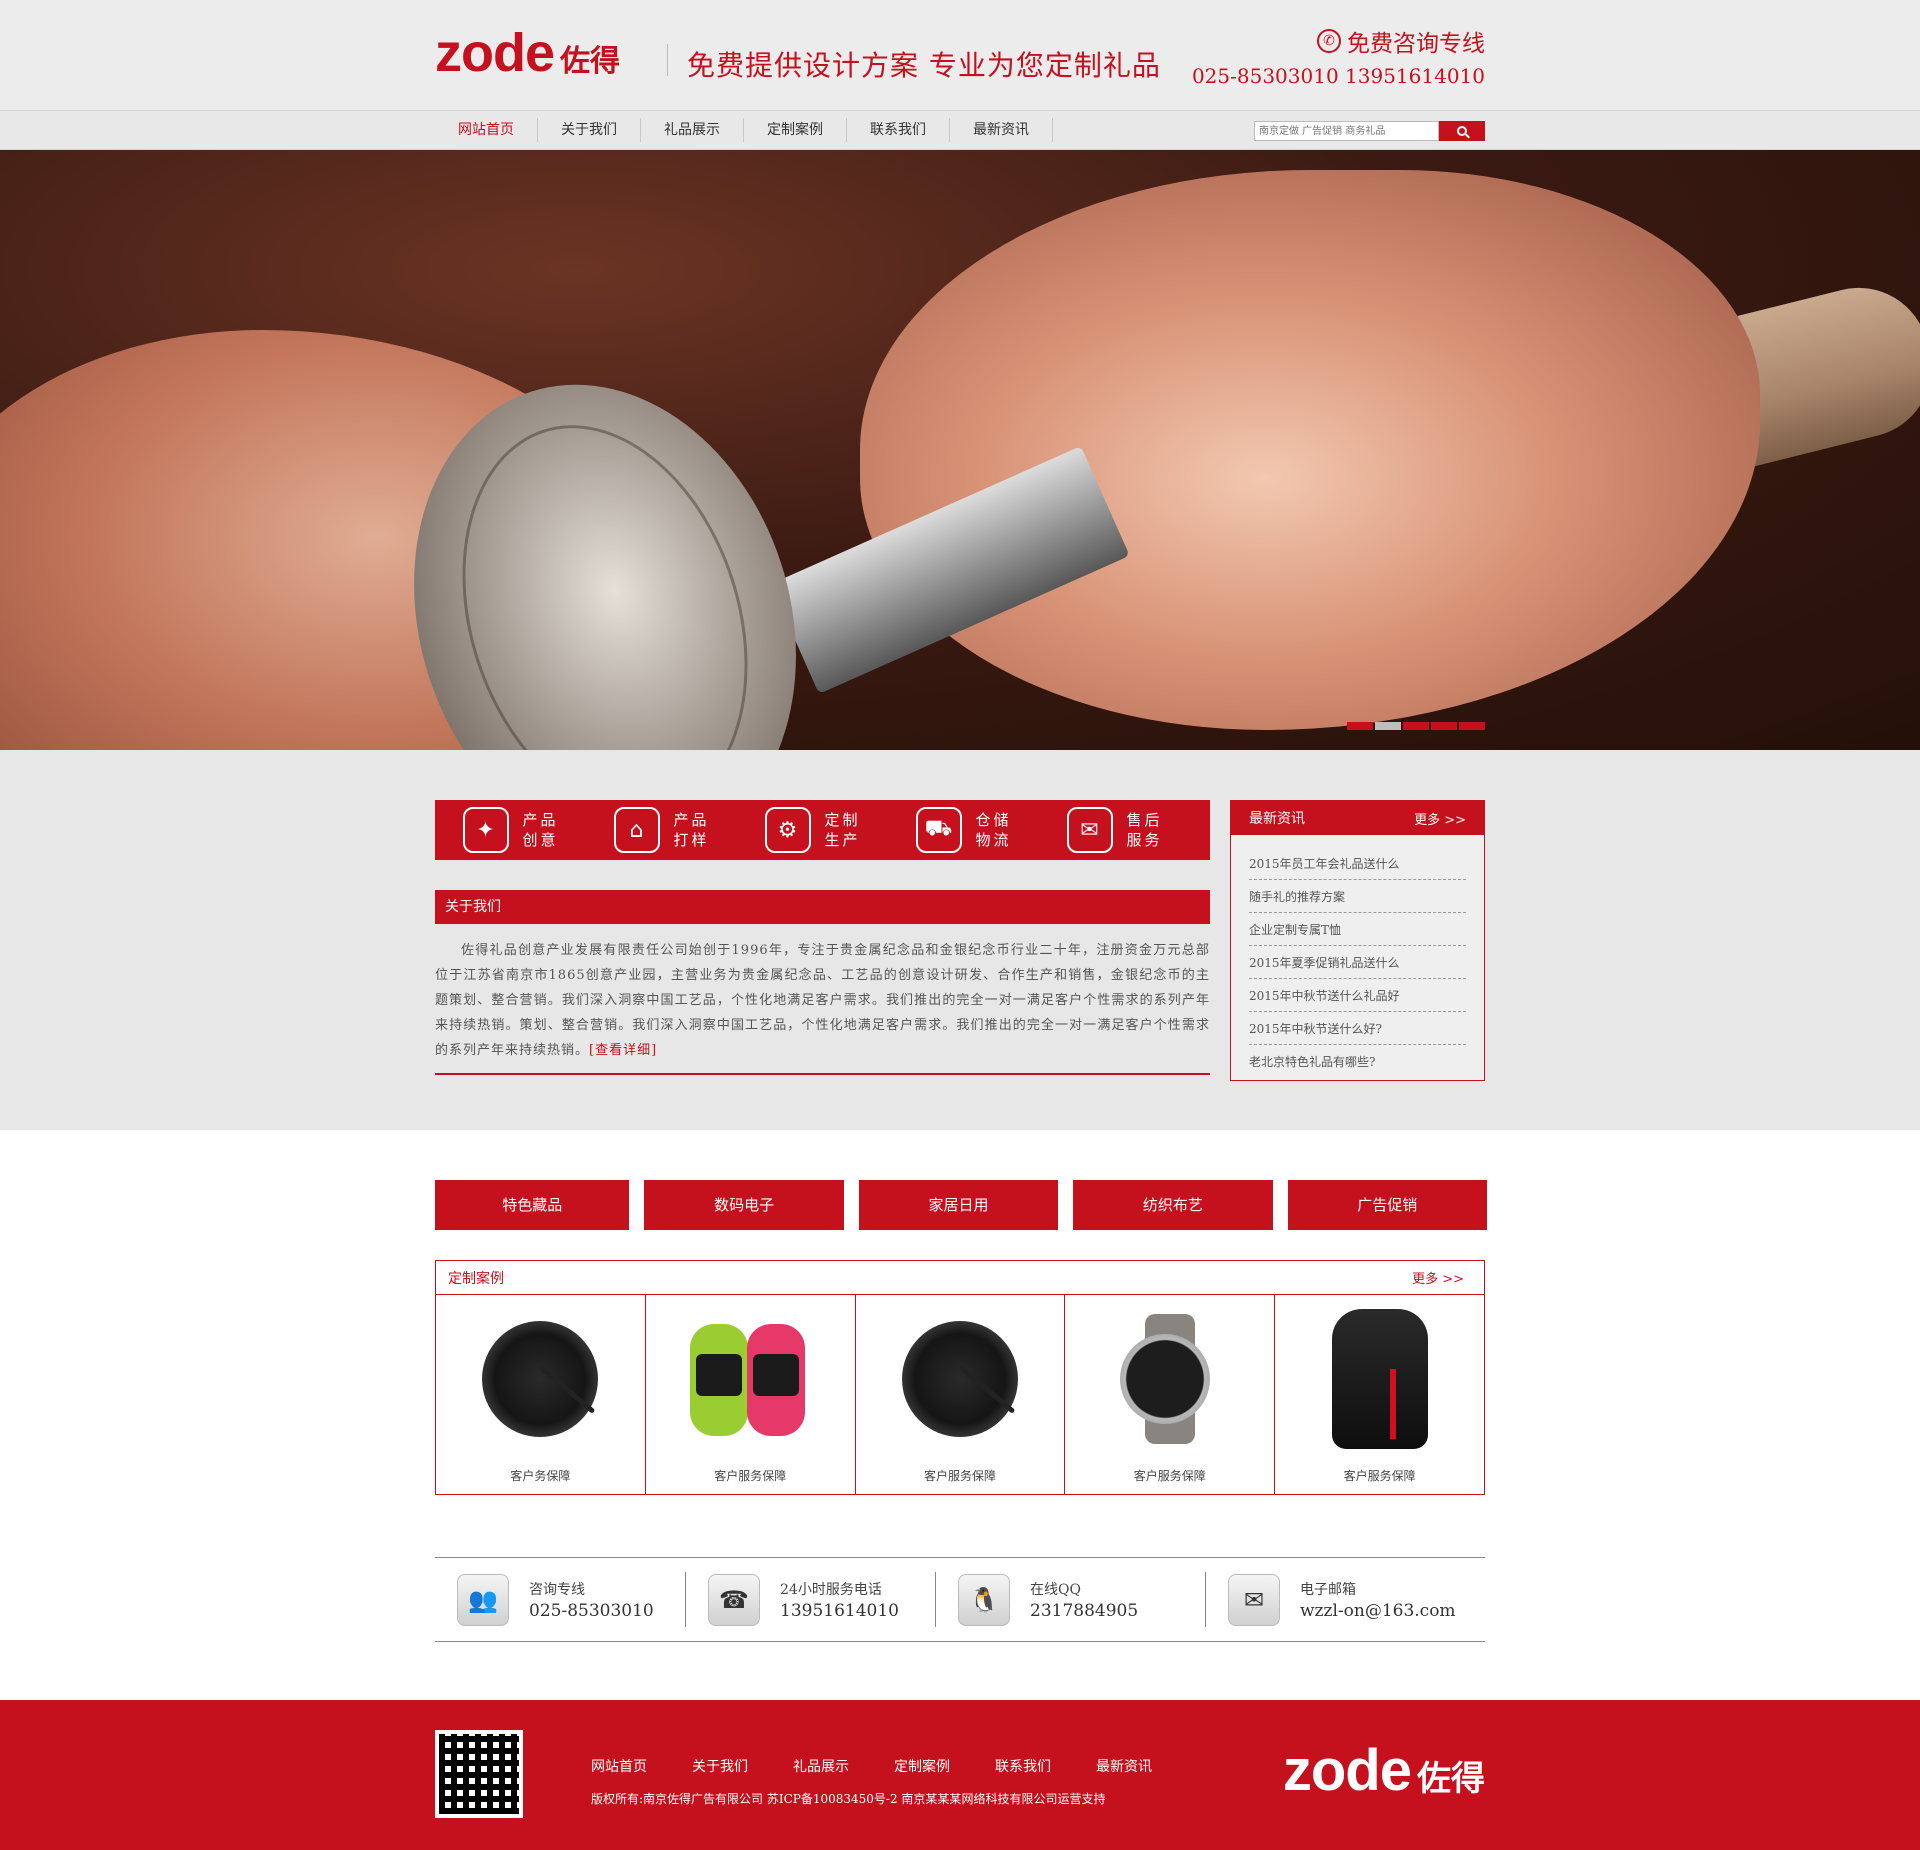 This screenshot has height=1850, width=1920. I want to click on footer-logo: zode 佐得, so click(1384, 1771).